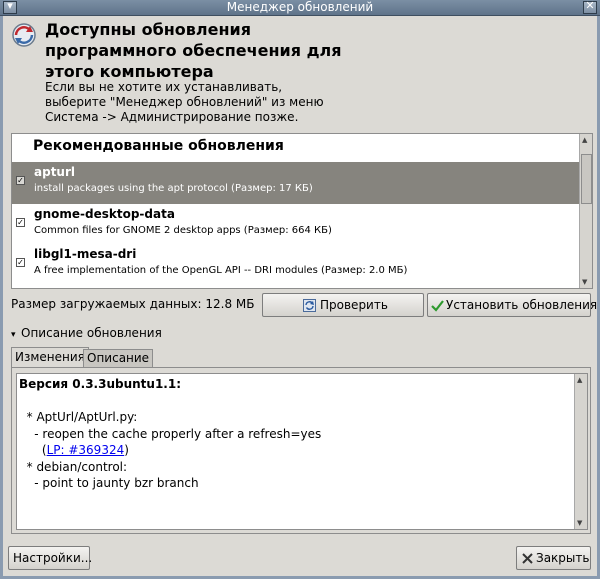 This screenshot has height=579, width=600. What do you see at coordinates (170, 450) in the screenshot?
I see `changes-line-with-link: (LP: #369324)` at bounding box center [170, 450].